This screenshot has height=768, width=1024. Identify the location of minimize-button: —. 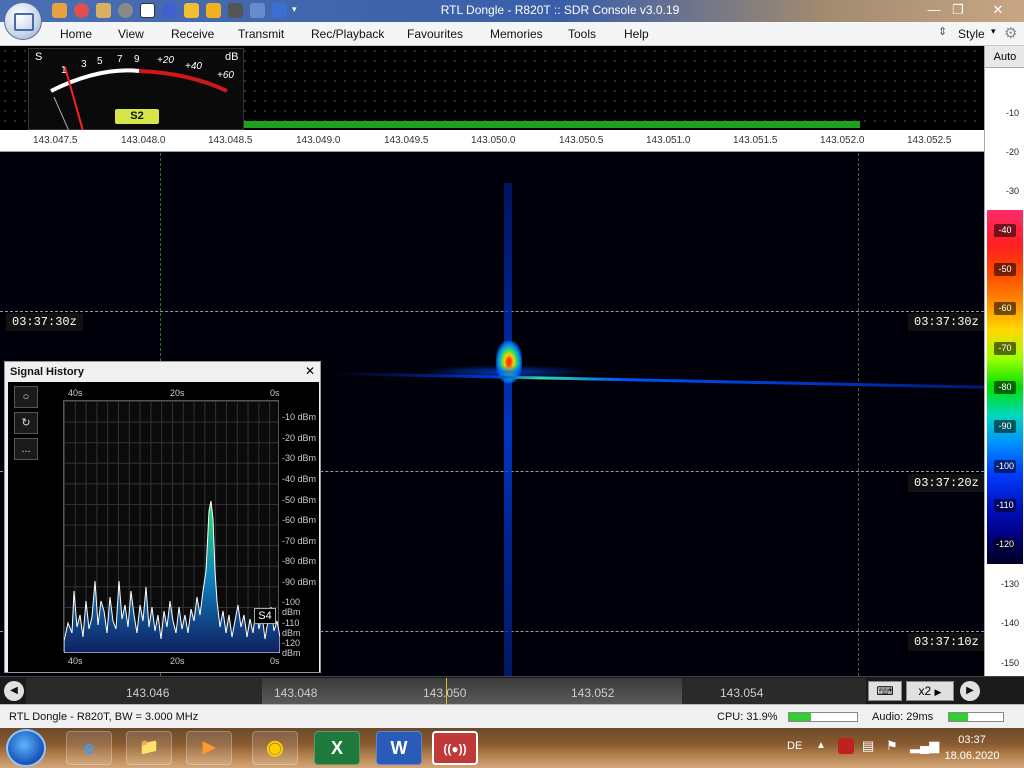
(934, 10).